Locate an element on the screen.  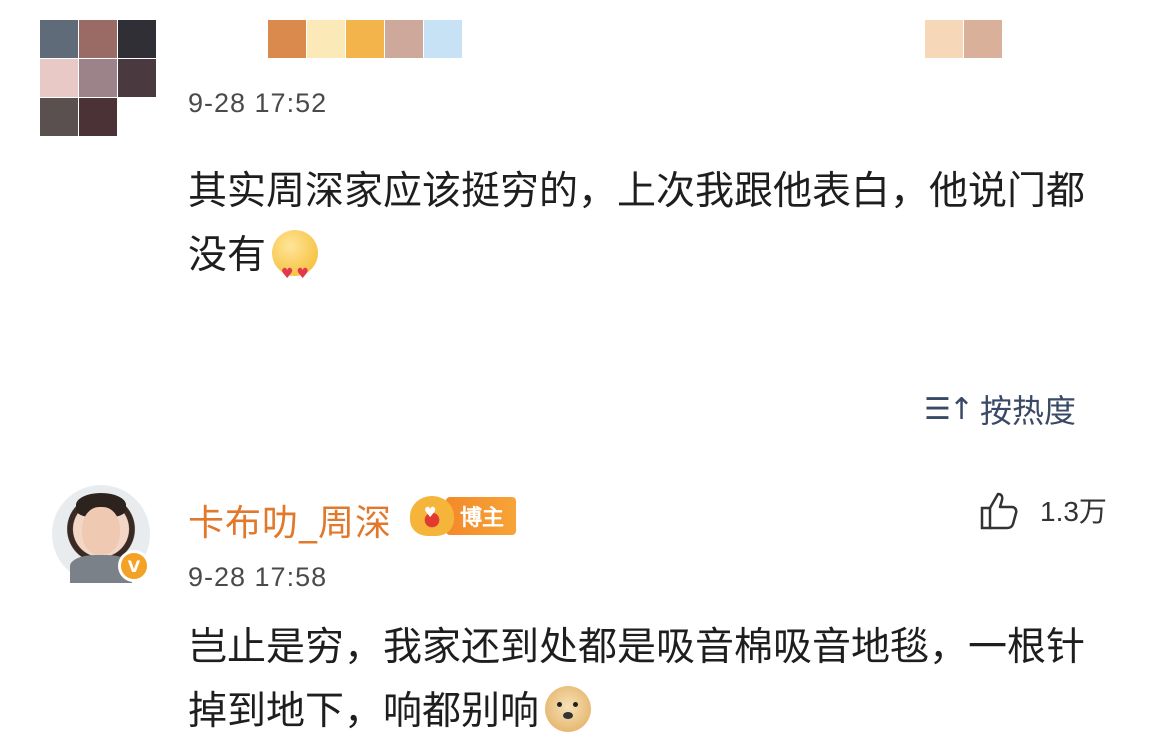
thumbs-up-icon is located at coordinates (999, 511).